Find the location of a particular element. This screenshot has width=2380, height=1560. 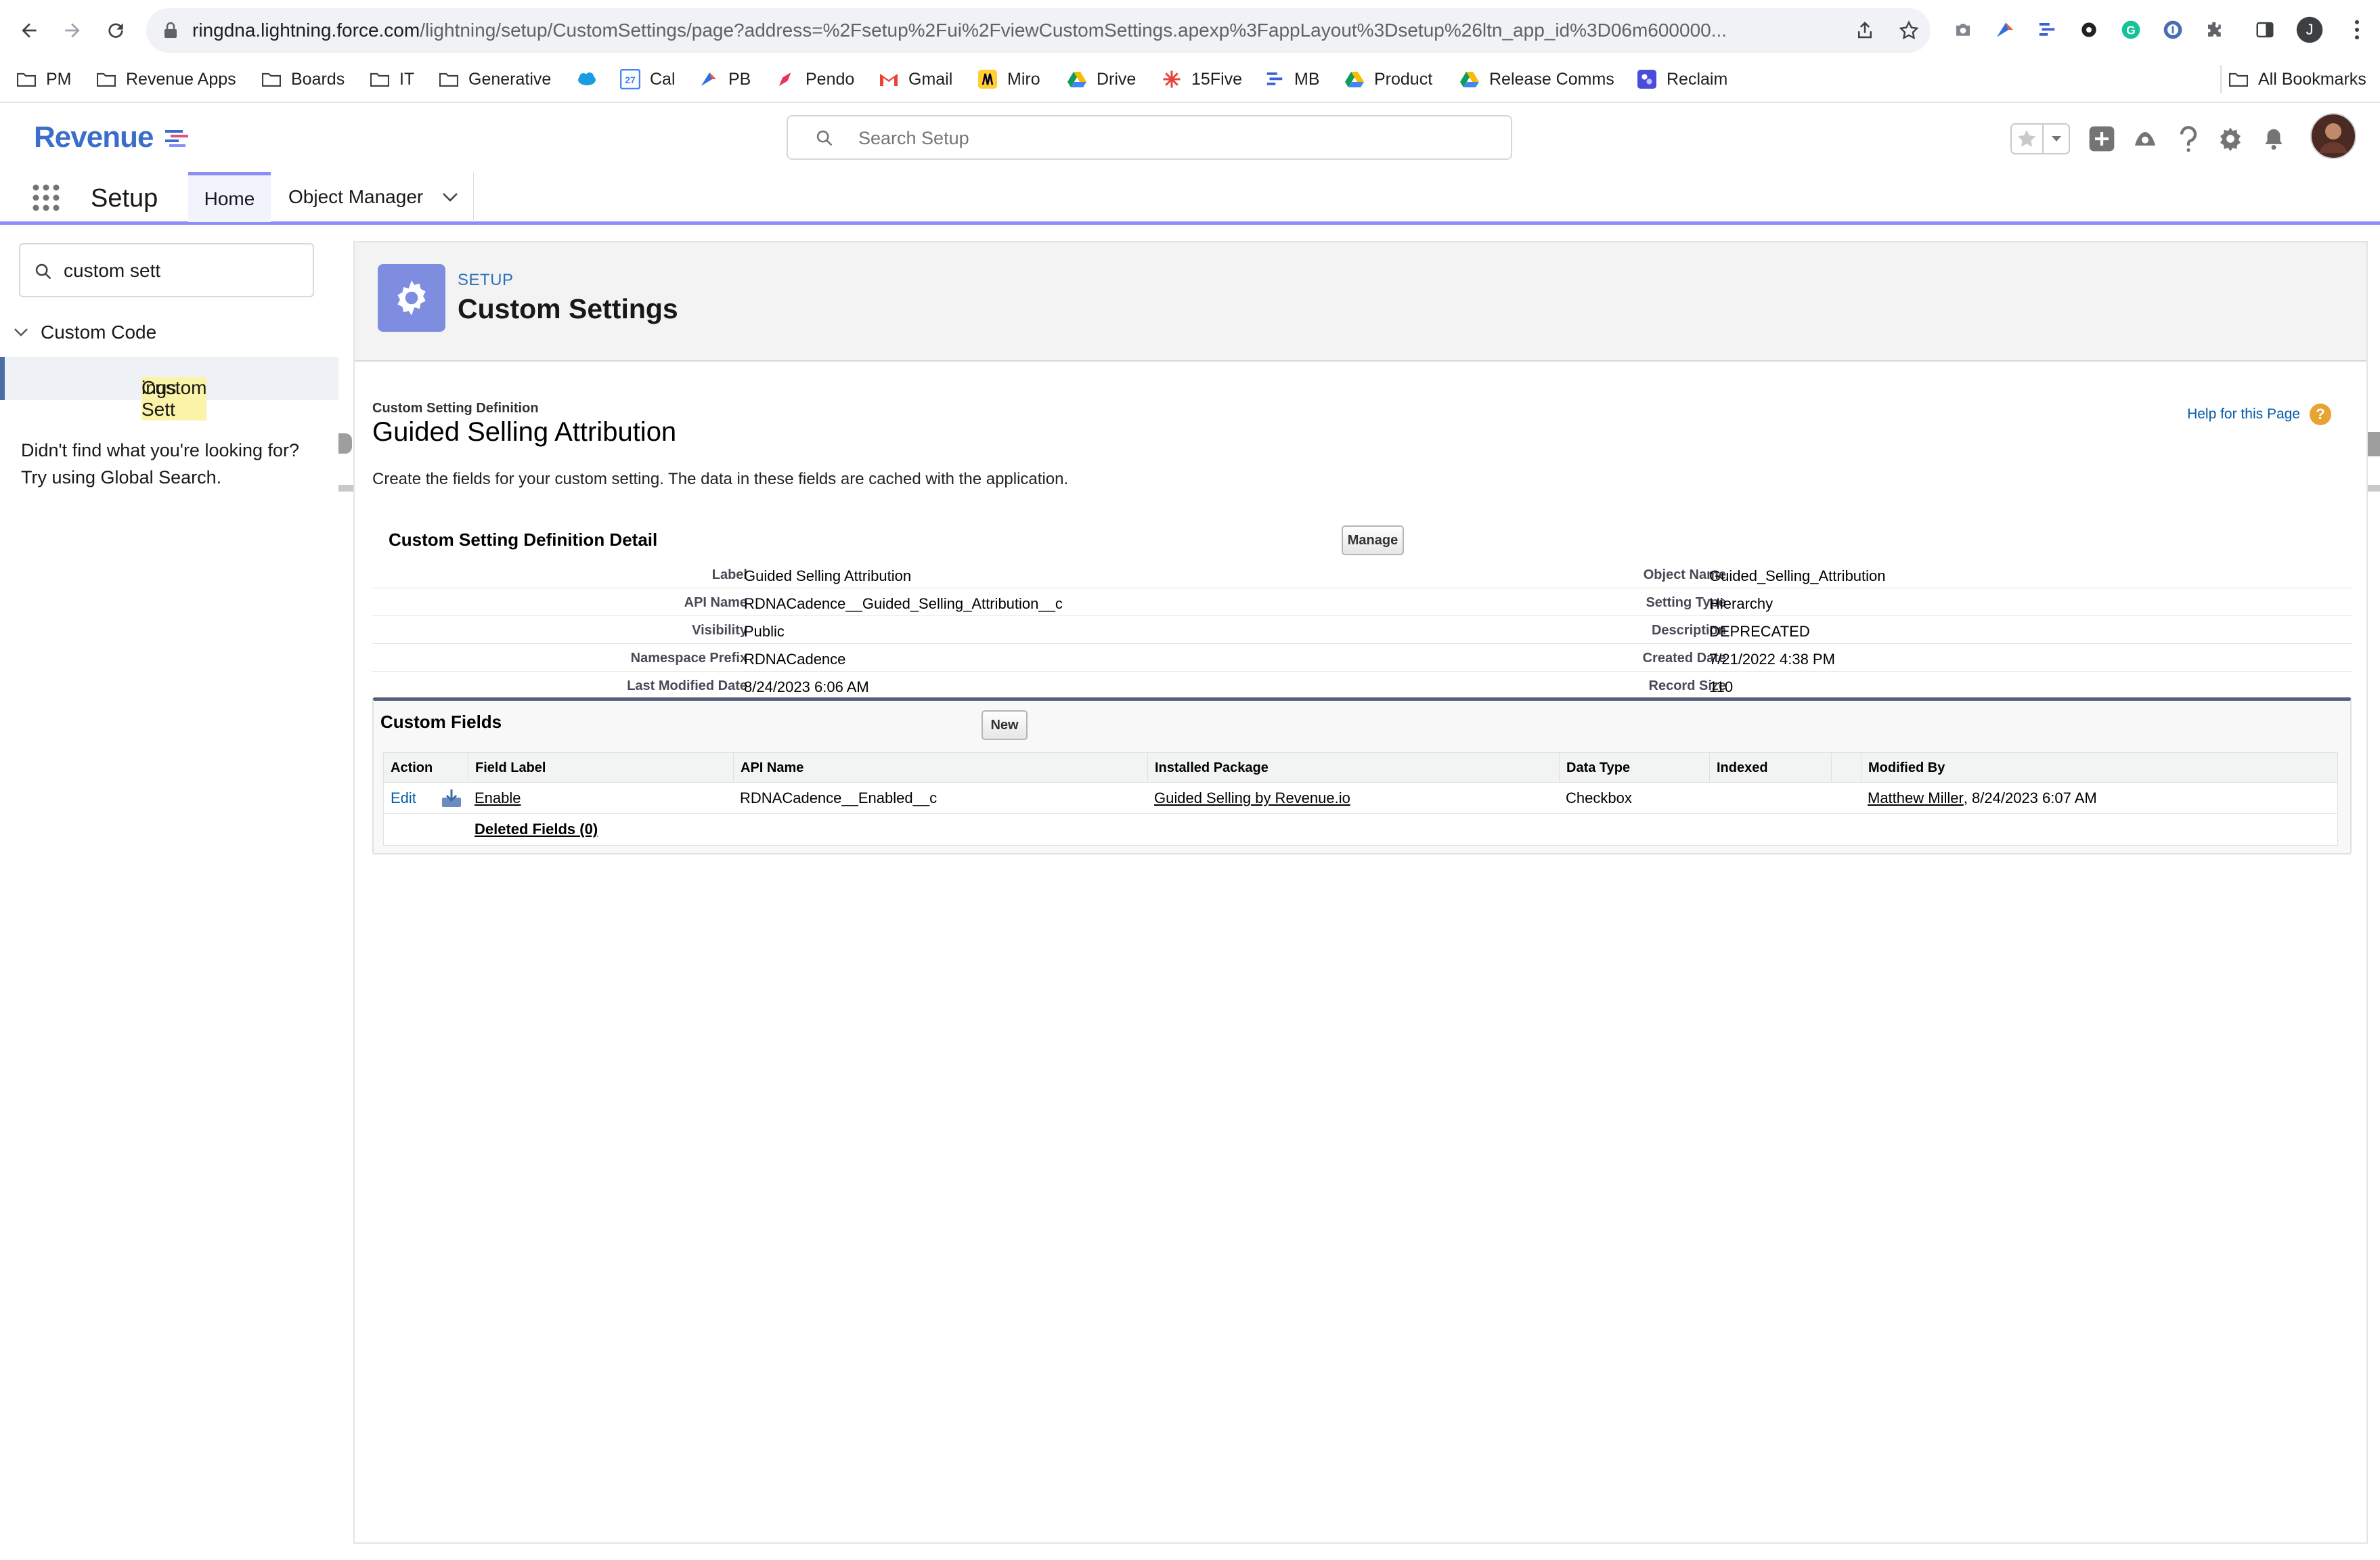

tab-object-manager: Object Manager is located at coordinates (373, 197).